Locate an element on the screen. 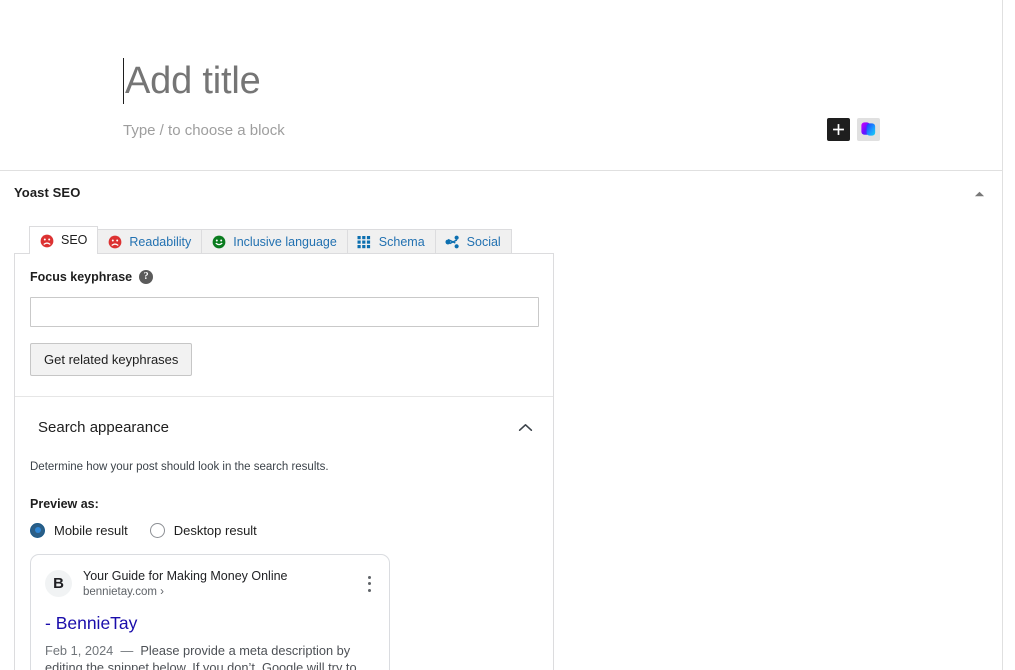 The image size is (1015, 670). preview-as-radio-group: Mobile result Desktop result is located at coordinates (284, 530).